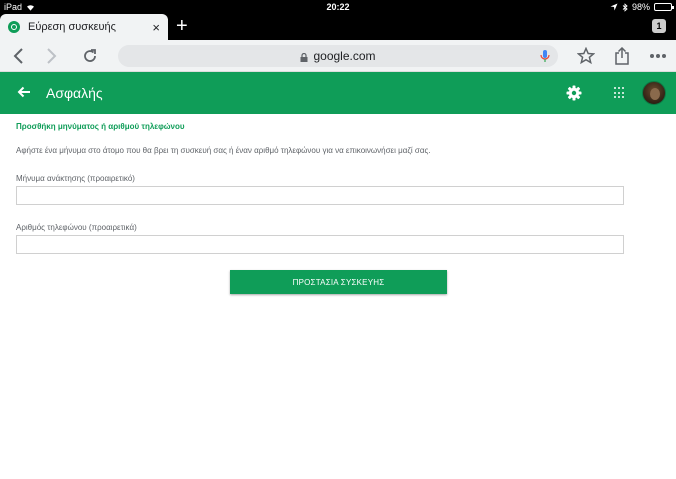 The image size is (676, 479). I want to click on apps-grid-icon, so click(620, 93).